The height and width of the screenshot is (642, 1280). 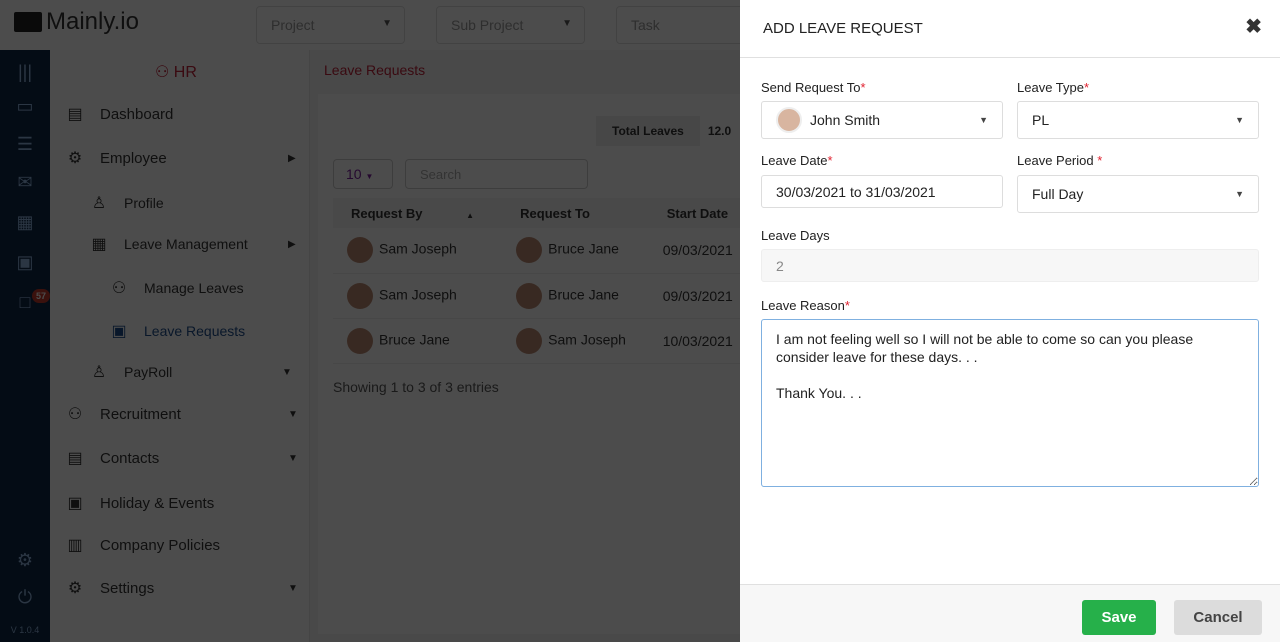 I want to click on id-card-icon: ▣, so click(x=119, y=331).